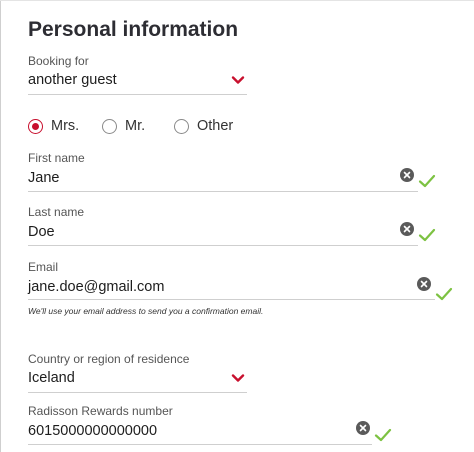 The image size is (474, 452). I want to click on booking-for-underline, so click(137, 94).